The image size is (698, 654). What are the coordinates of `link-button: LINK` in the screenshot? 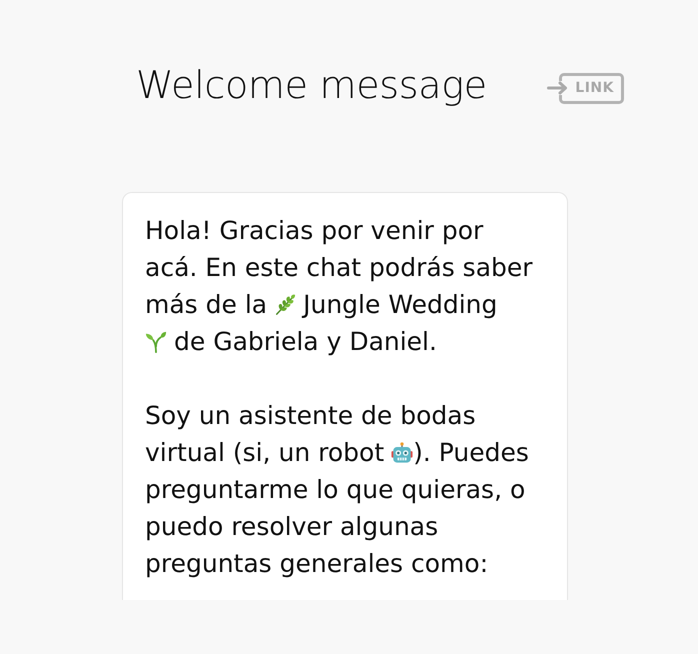 It's located at (585, 88).